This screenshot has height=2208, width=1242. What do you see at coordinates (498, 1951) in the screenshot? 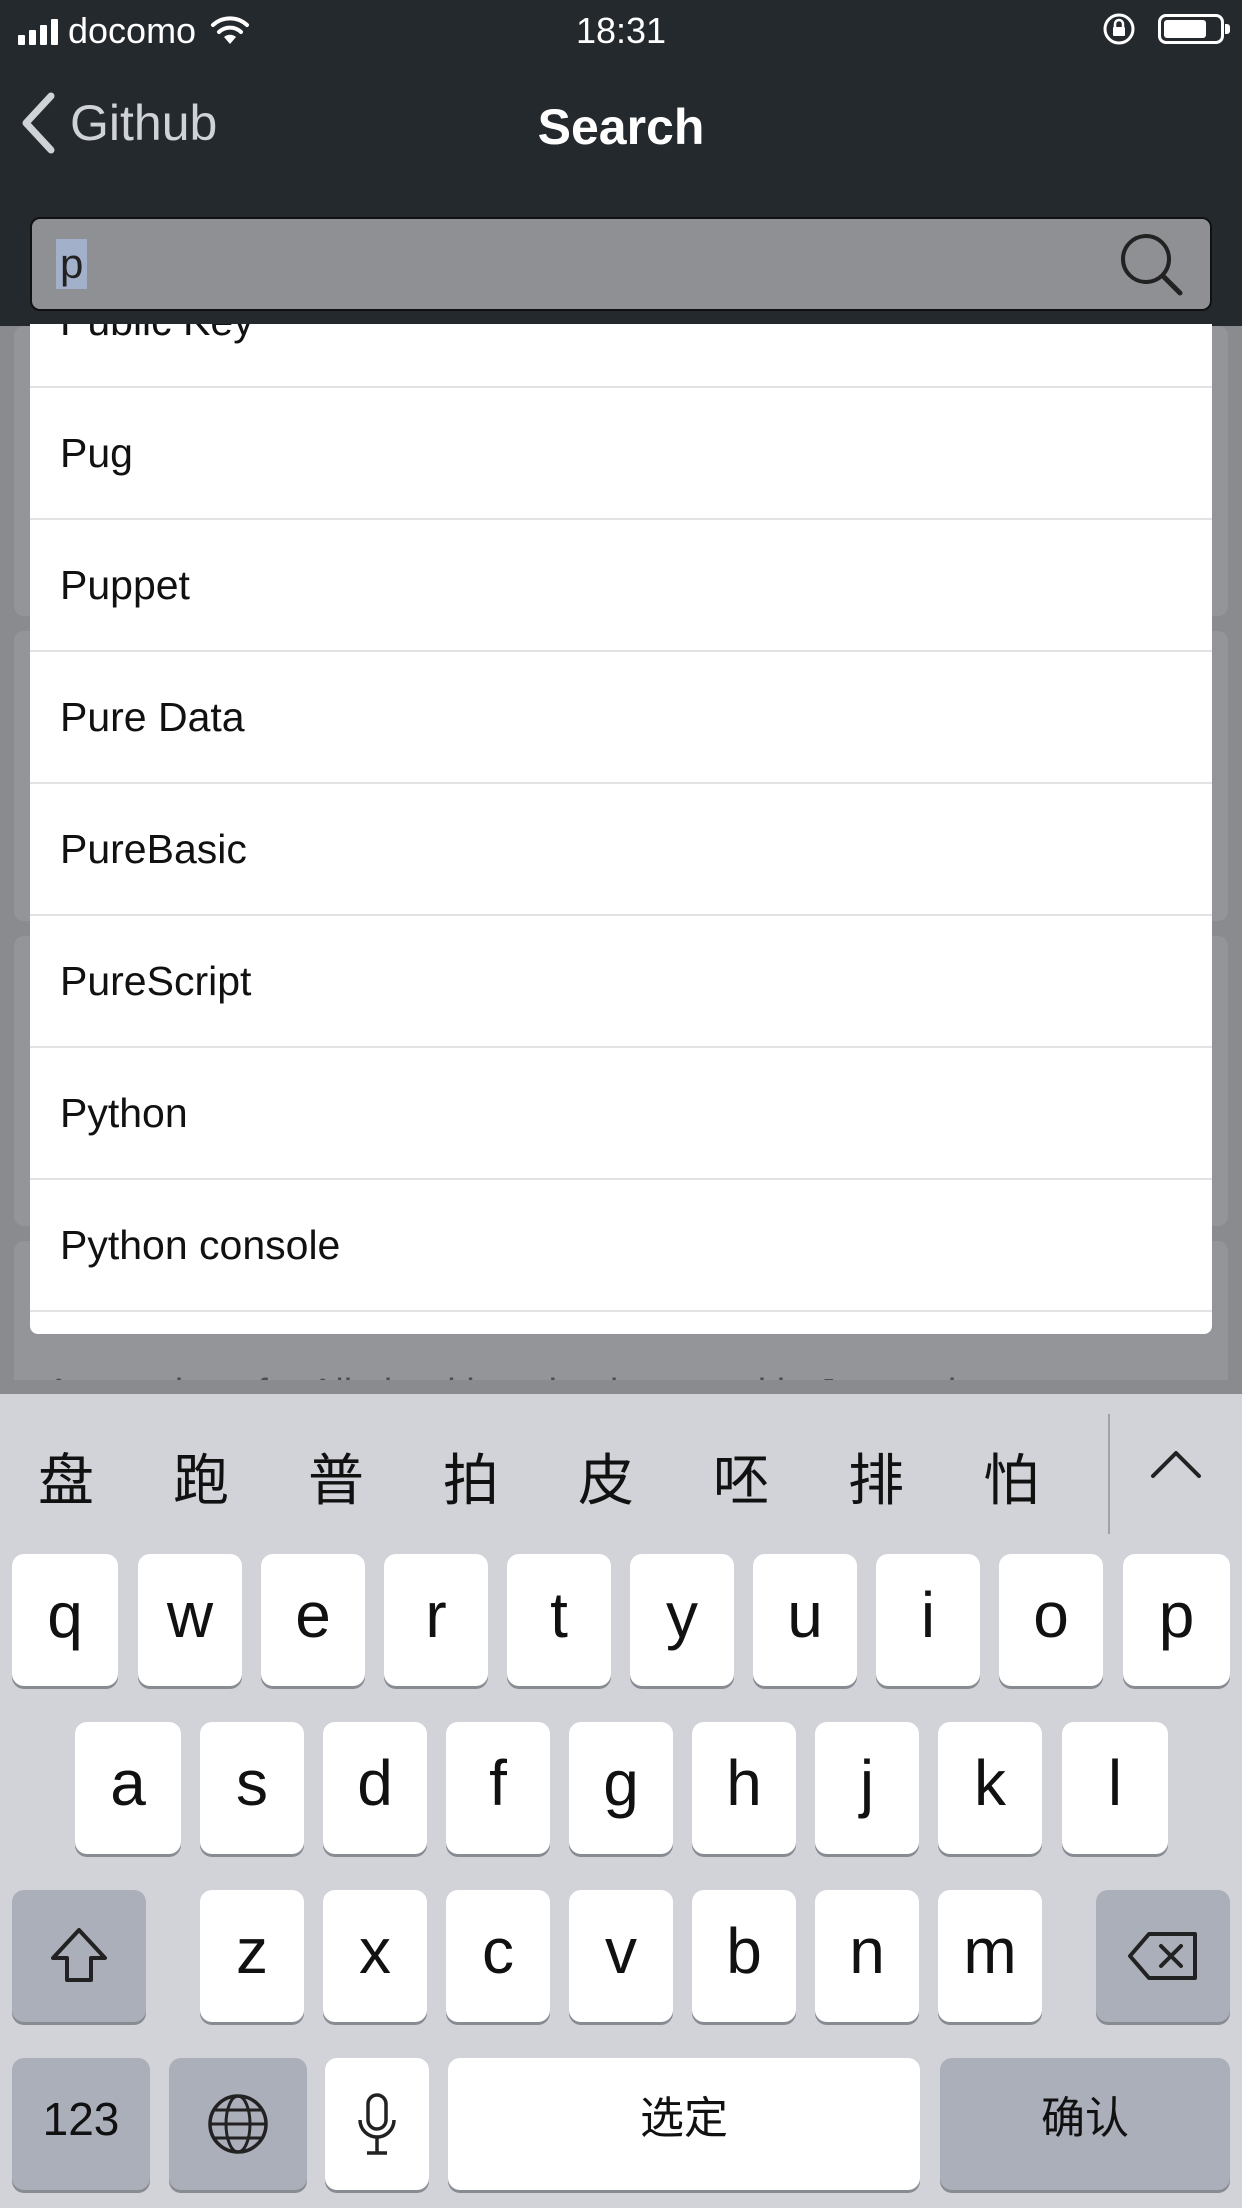
I see `key-label: c` at bounding box center [498, 1951].